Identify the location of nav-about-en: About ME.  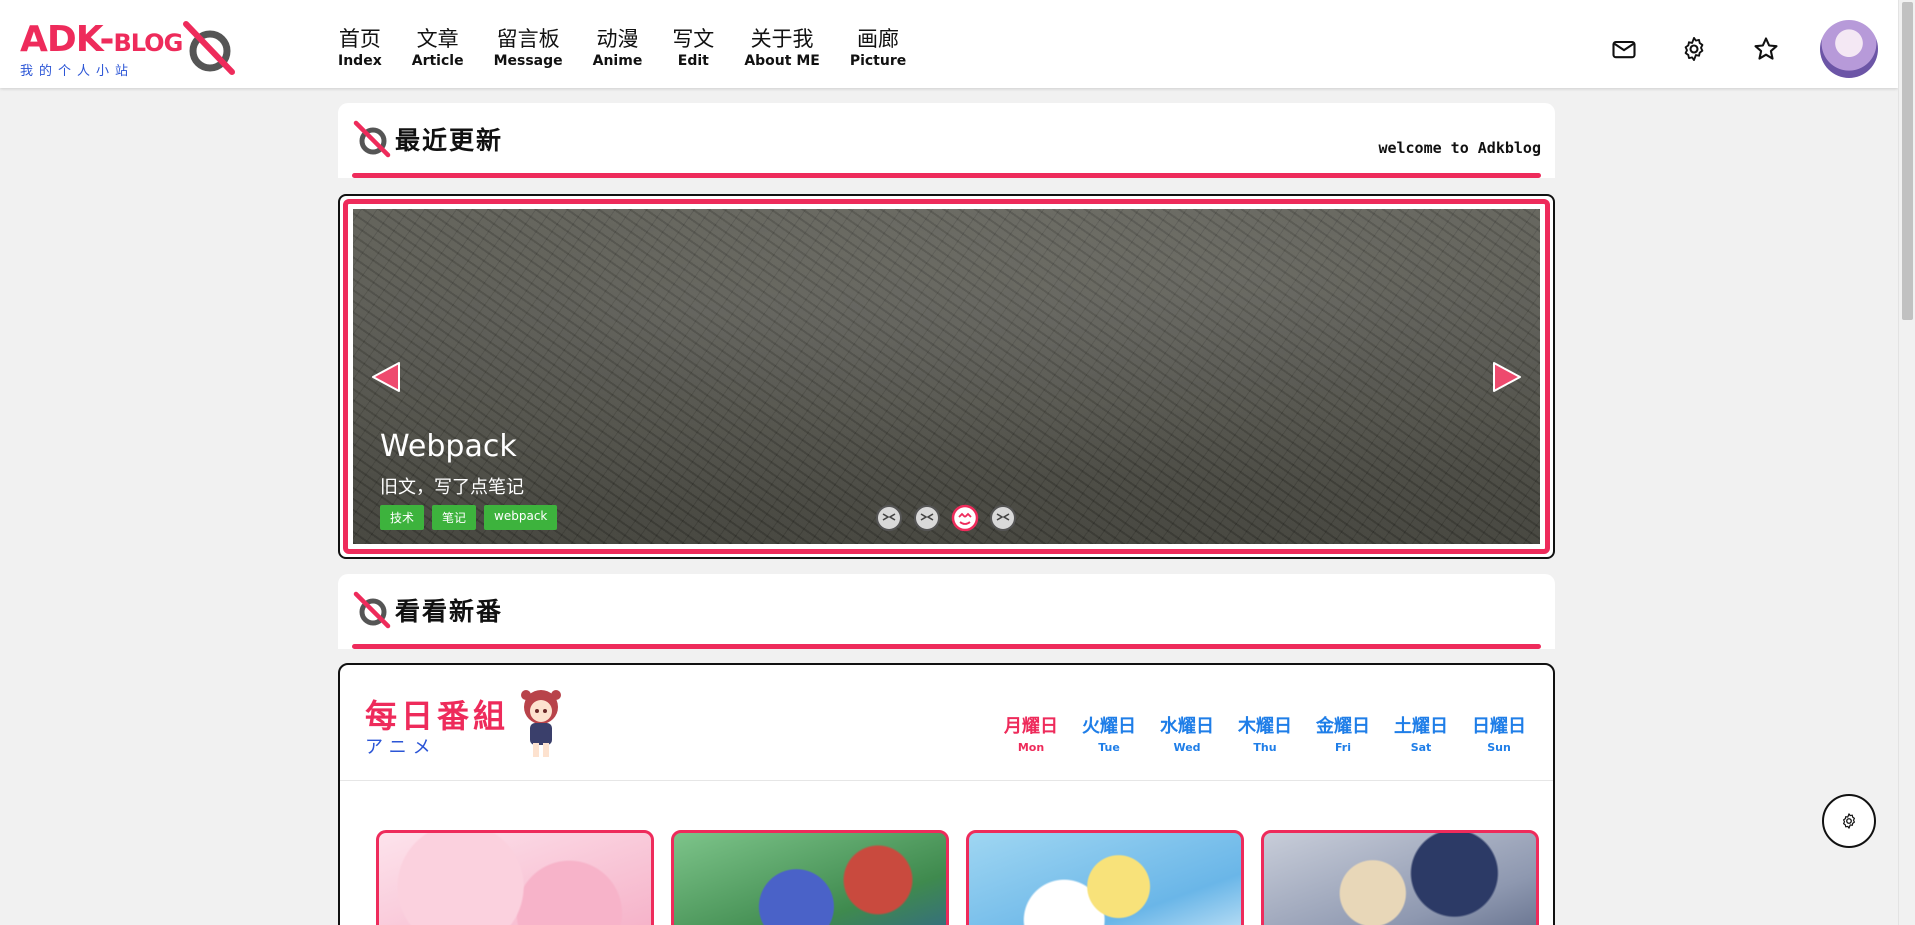
(782, 61).